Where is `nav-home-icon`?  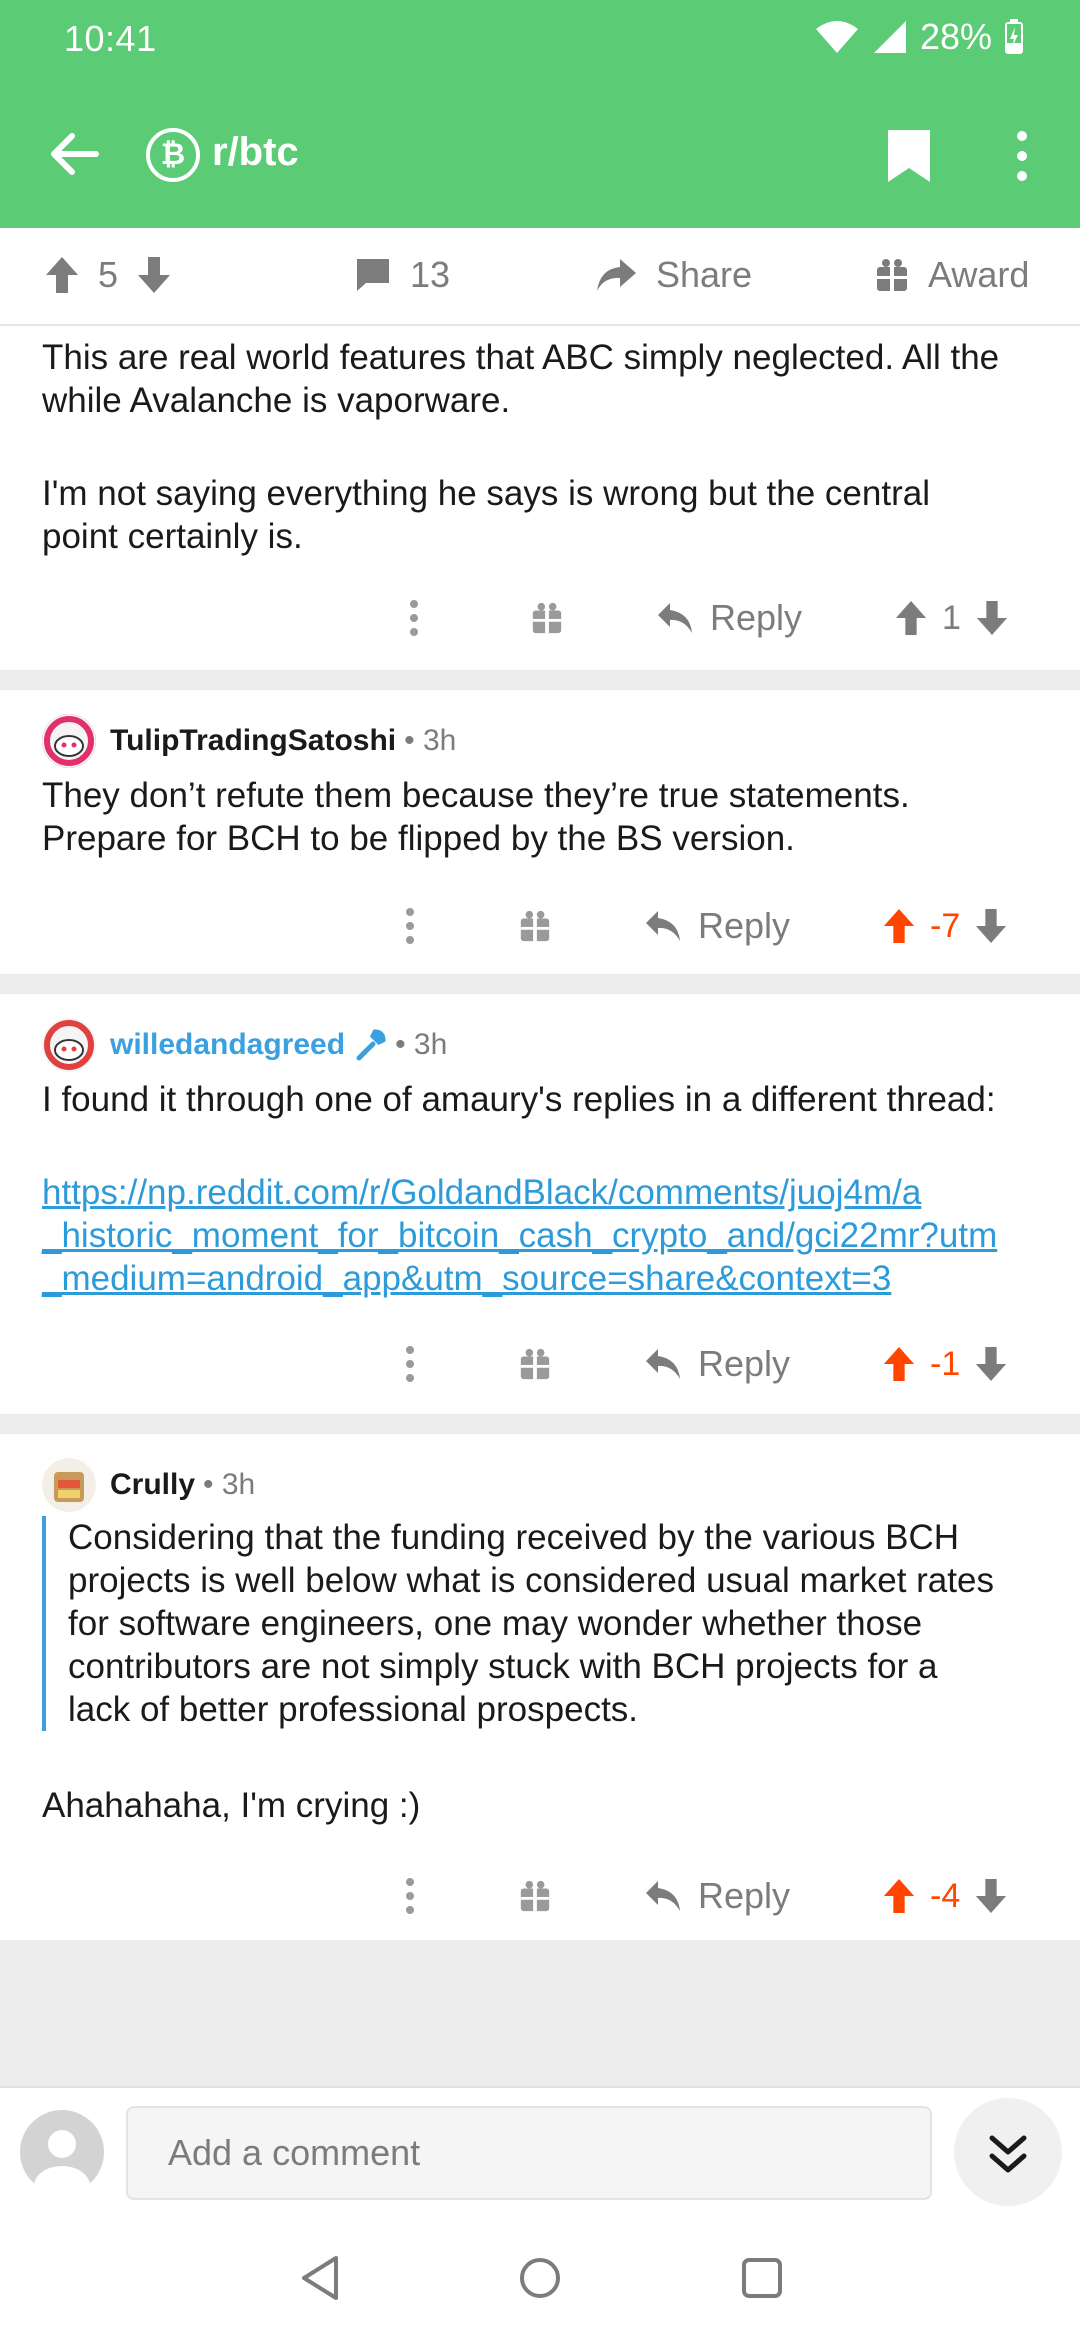 nav-home-icon is located at coordinates (540, 2278).